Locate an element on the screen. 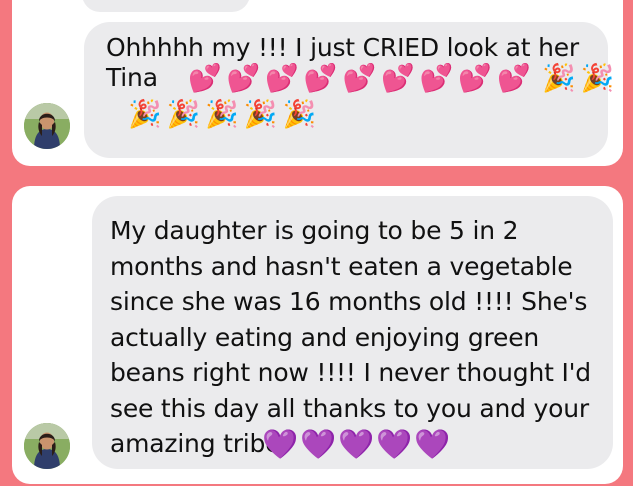 This screenshot has height=486, width=633. message-1-emoji-area: 💕💕💕💕💕💕💕💕💕 🎉🎉 🎉🎉🎉🎉🎉 is located at coordinates (360, 108).